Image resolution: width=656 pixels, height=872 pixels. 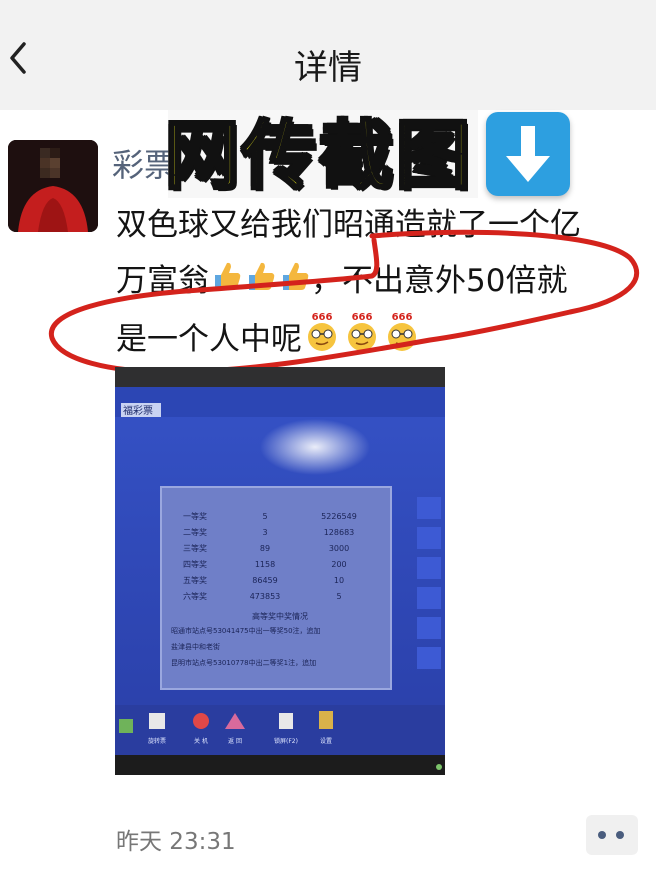 I want to click on screen-note: 昭通市站点号53041475中出一等奖50注，追加, so click(x=246, y=630).